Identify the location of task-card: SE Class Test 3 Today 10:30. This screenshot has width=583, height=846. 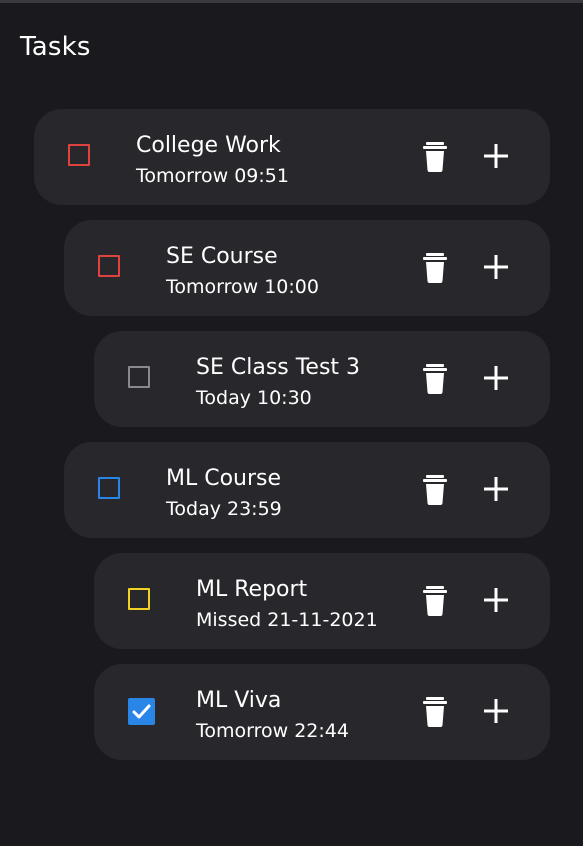
(322, 379).